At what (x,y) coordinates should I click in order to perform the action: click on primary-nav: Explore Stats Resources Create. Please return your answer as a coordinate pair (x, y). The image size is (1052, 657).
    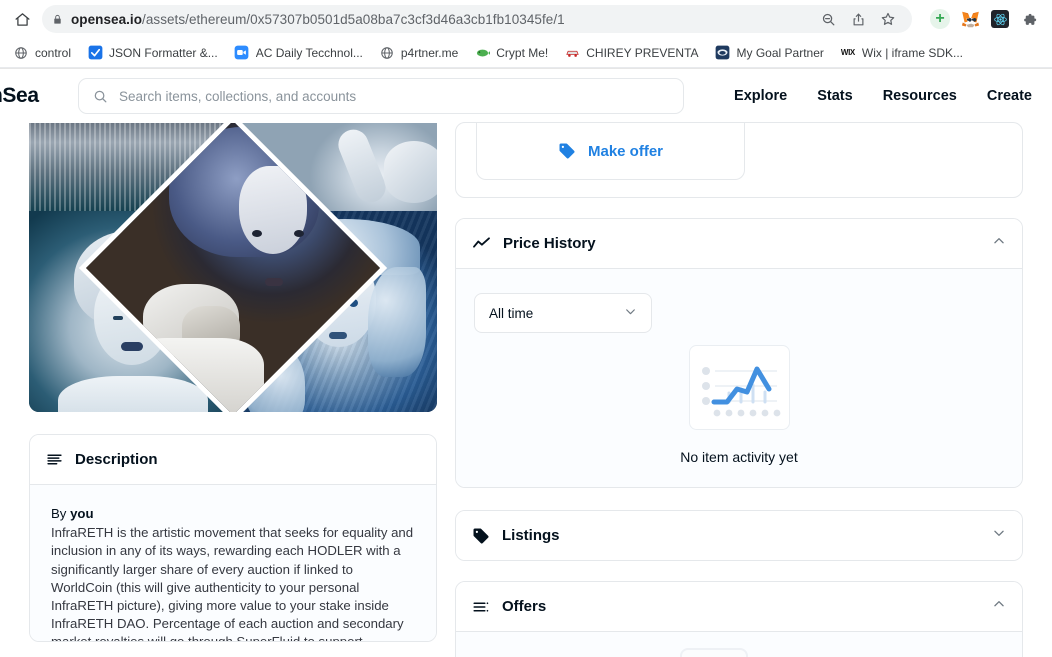
    Looking at the image, I should click on (883, 96).